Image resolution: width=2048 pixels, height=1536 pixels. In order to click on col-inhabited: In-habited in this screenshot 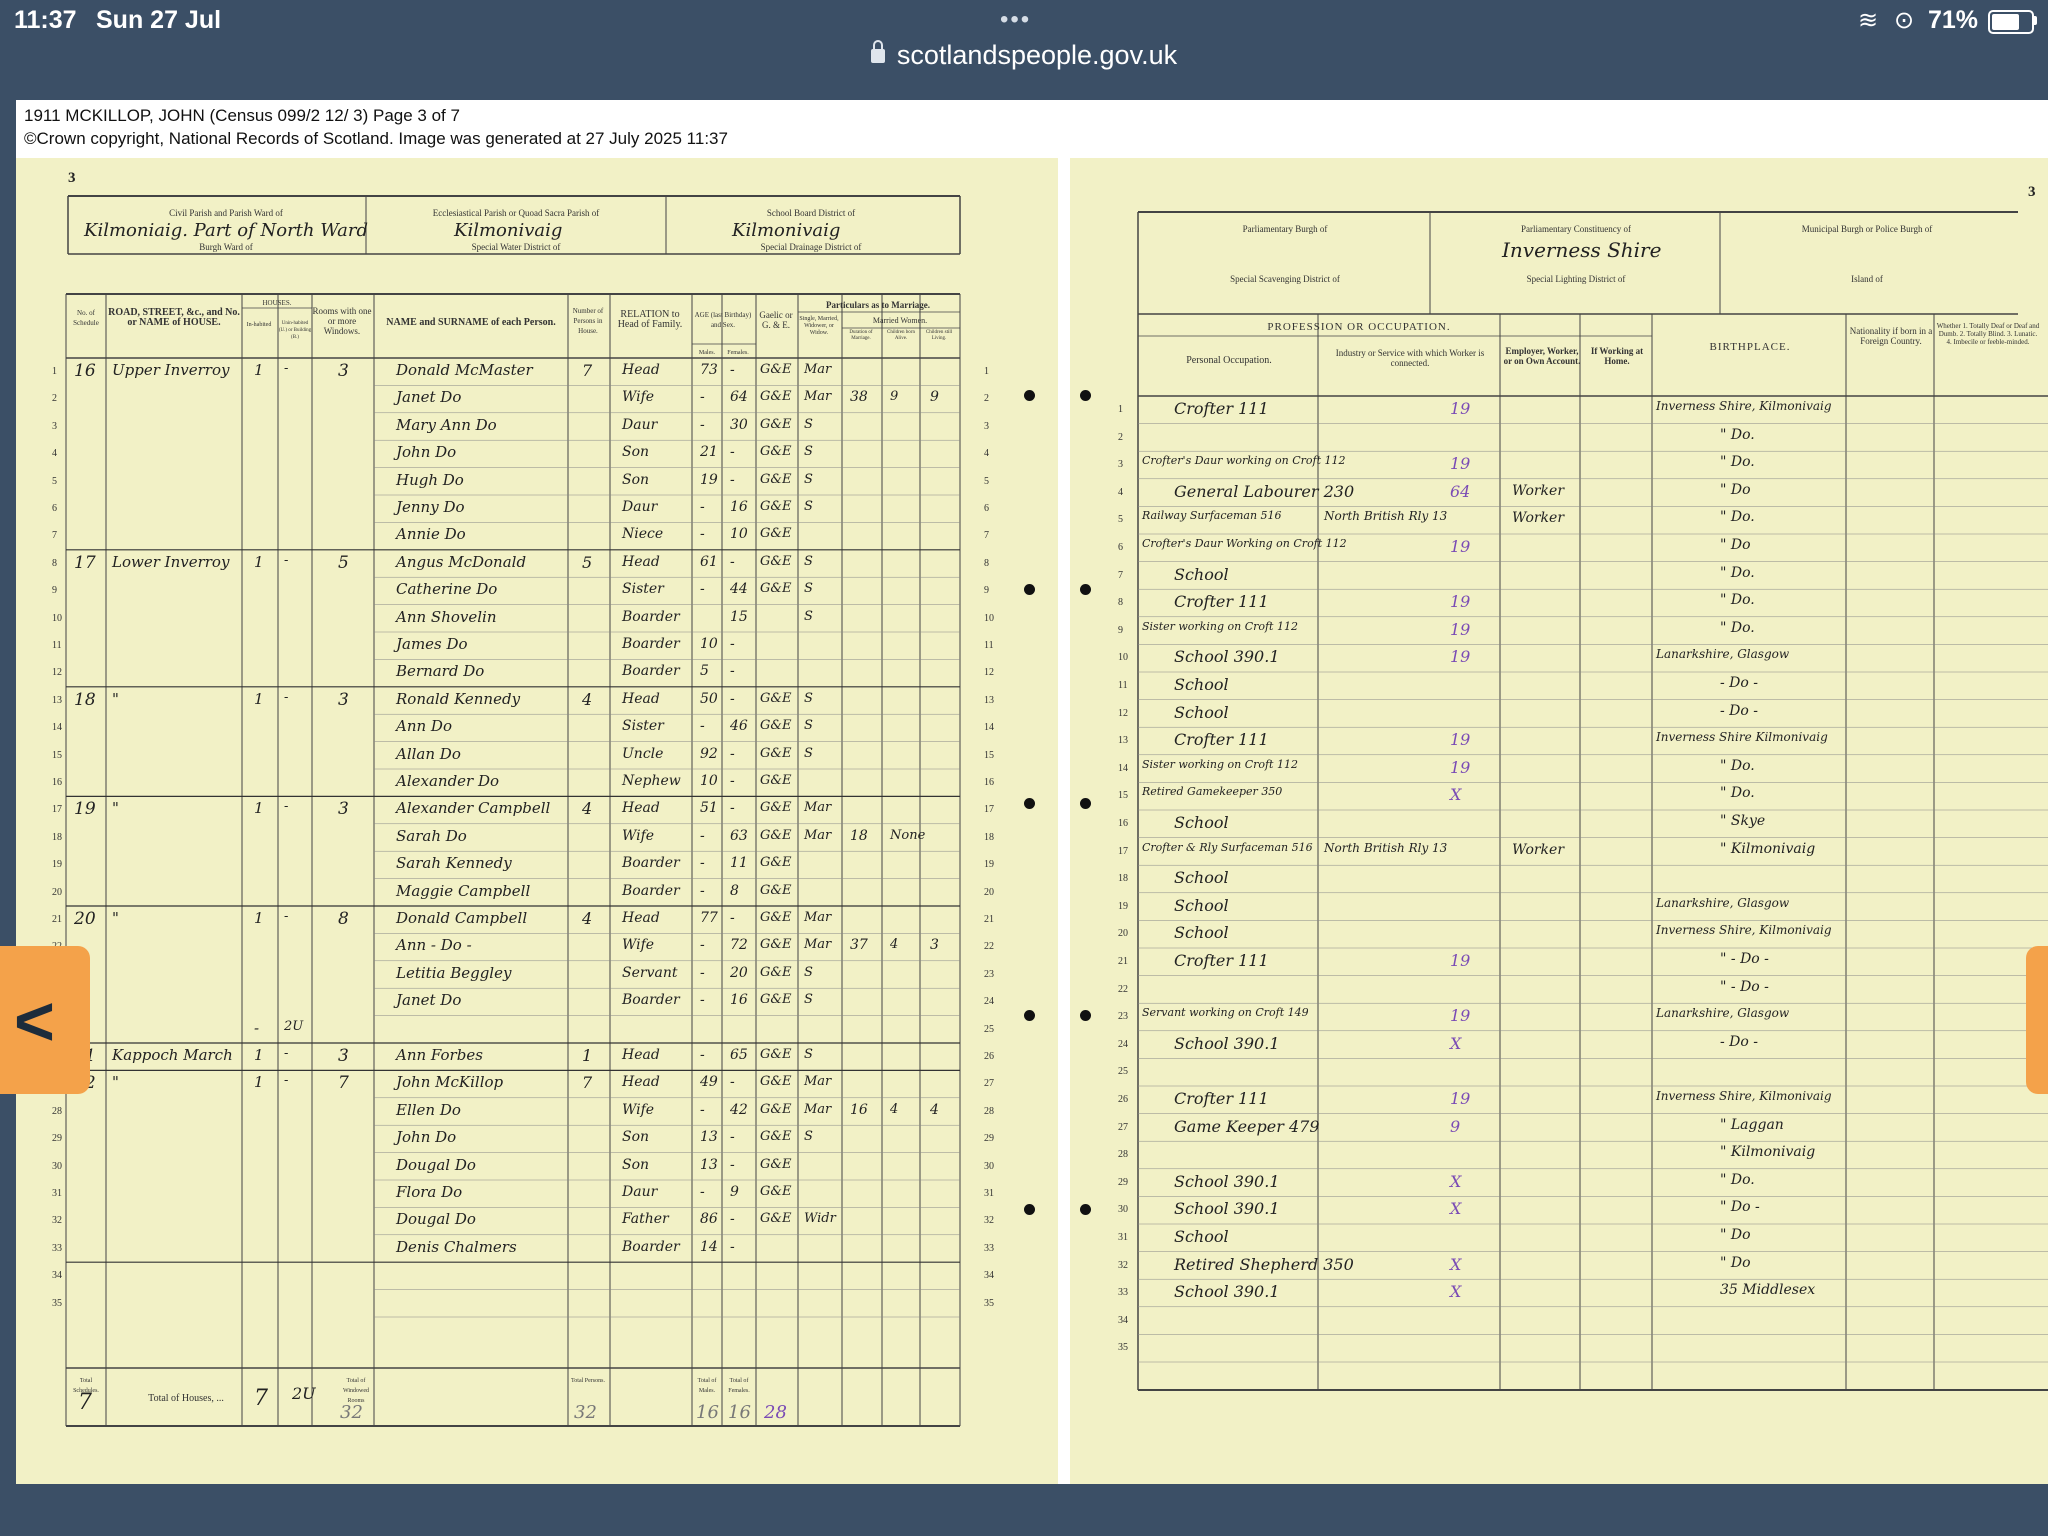, I will do `click(259, 325)`.